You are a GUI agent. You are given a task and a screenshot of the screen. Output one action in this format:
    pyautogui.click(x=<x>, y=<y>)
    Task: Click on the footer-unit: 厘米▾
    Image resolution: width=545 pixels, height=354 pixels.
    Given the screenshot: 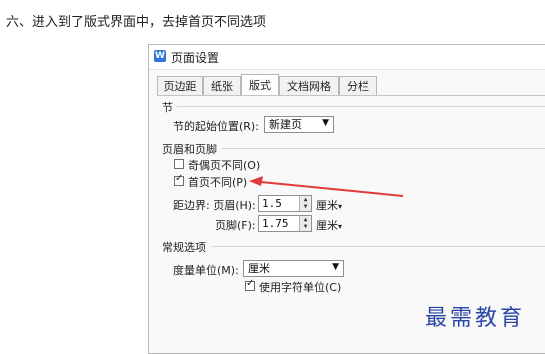 What is the action you would take?
    pyautogui.click(x=329, y=225)
    